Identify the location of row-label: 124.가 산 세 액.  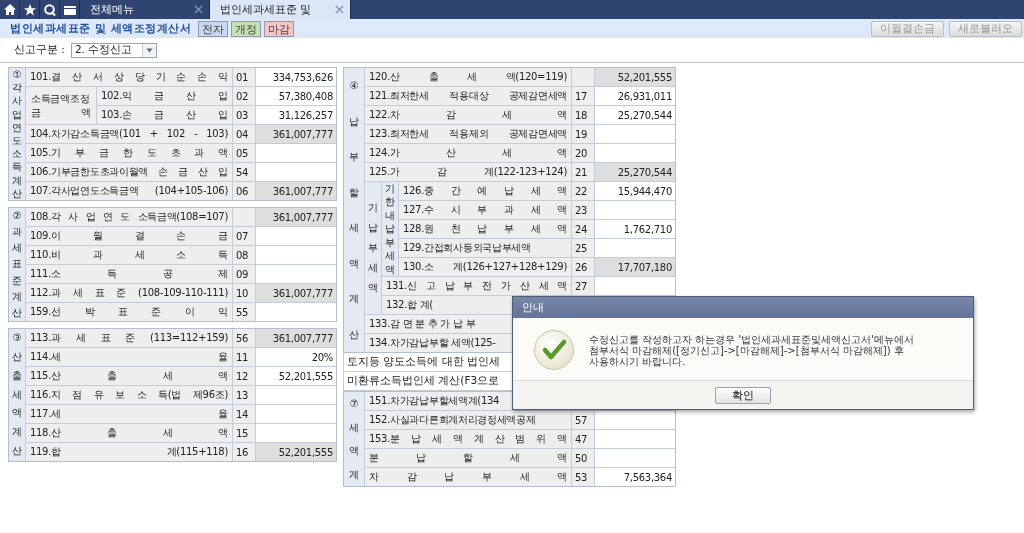
(468, 153).